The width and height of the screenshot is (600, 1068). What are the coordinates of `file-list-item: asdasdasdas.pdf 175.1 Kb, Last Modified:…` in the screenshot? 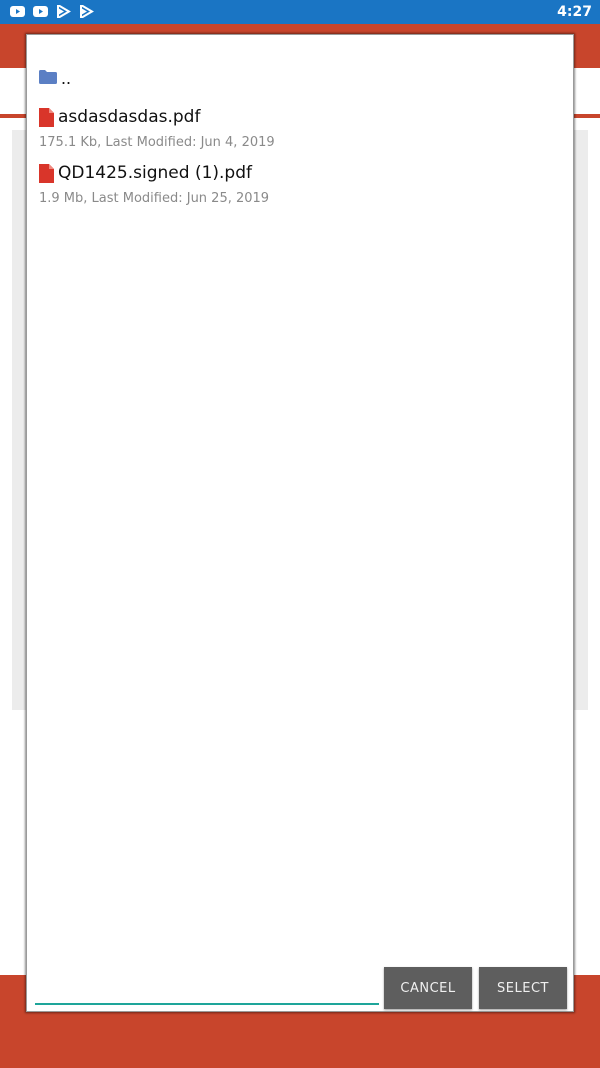 It's located at (299, 131).